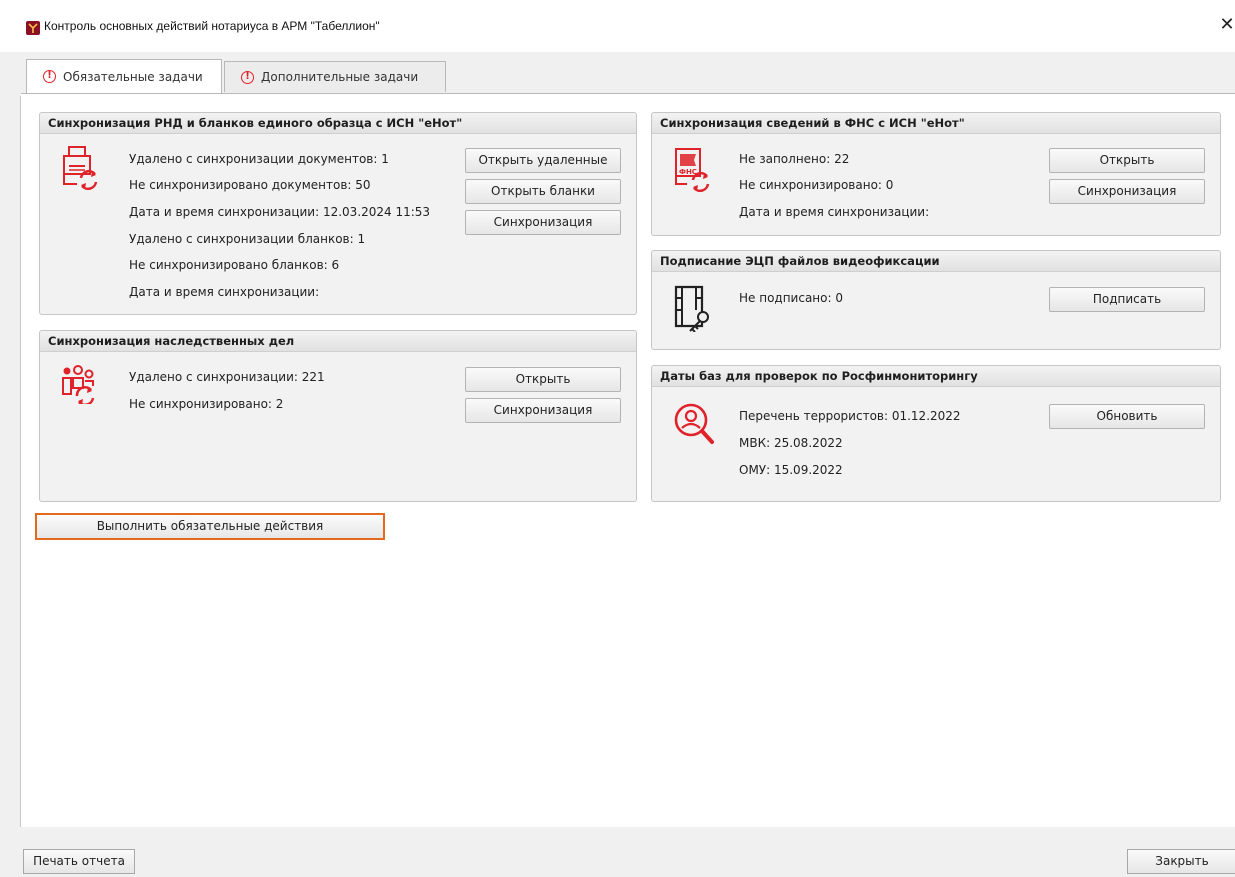 The height and width of the screenshot is (877, 1235). Describe the element at coordinates (250, 185) in the screenshot. I see `rnd-unsynced-docs: Не синхронизировано документов: 50` at that location.